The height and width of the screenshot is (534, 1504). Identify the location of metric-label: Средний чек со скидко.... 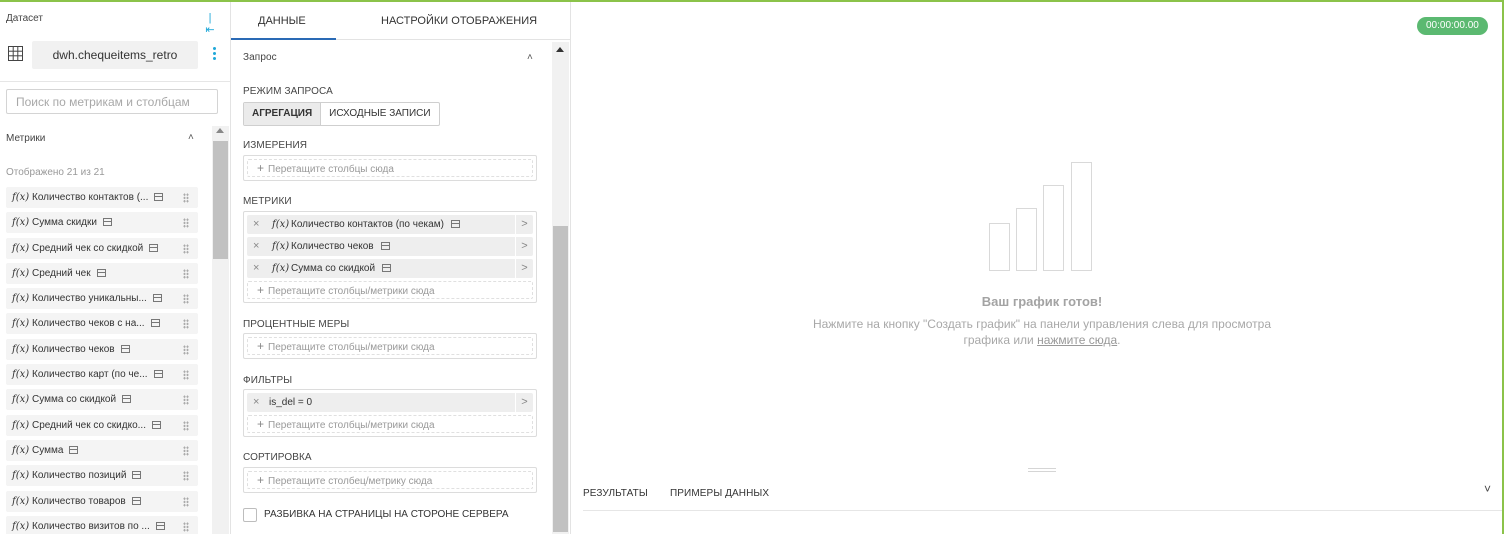
(89, 425).